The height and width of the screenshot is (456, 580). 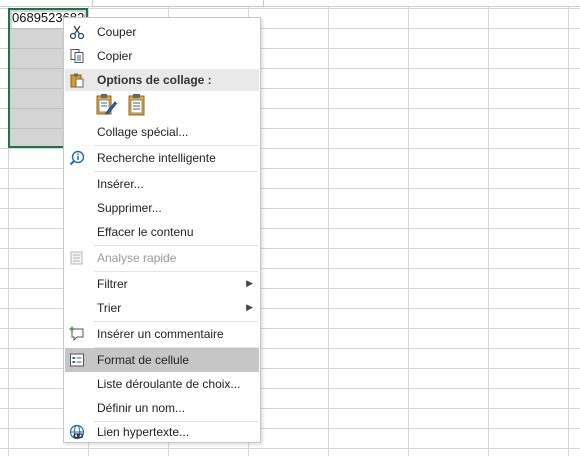 What do you see at coordinates (77, 80) in the screenshot?
I see `paste-options-icon` at bounding box center [77, 80].